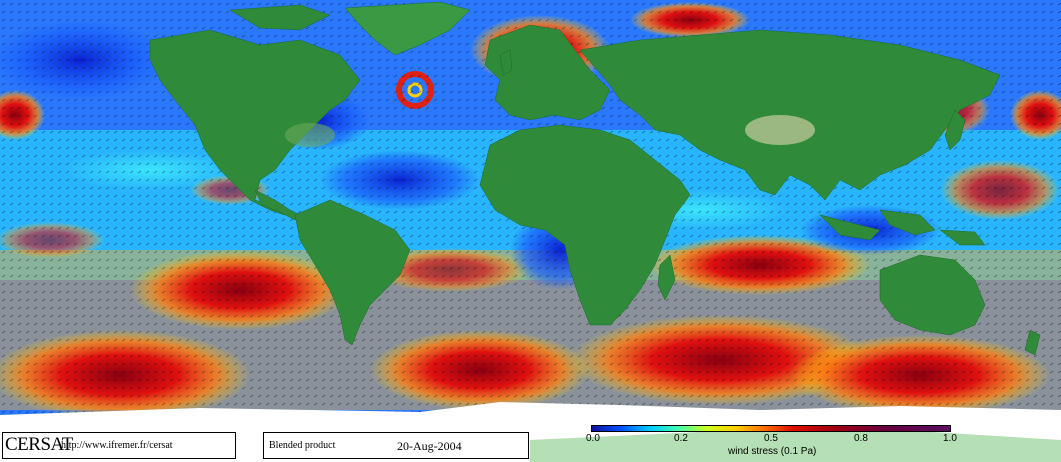 The image size is (1061, 462). Describe the element at coordinates (950, 438) in the screenshot. I see `colorbar-tick: 1.0` at that location.